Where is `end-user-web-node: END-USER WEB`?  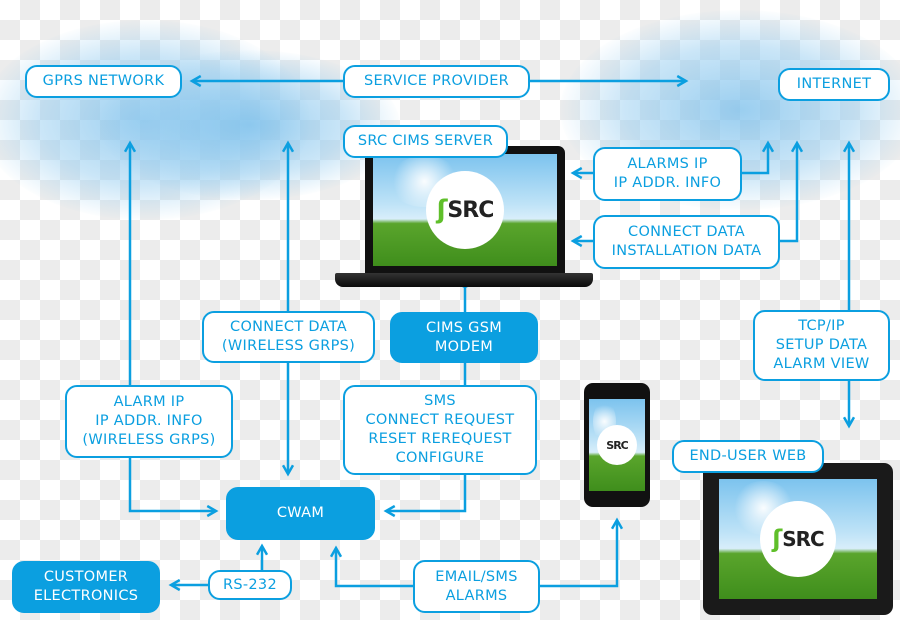 end-user-web-node: END-USER WEB is located at coordinates (748, 456).